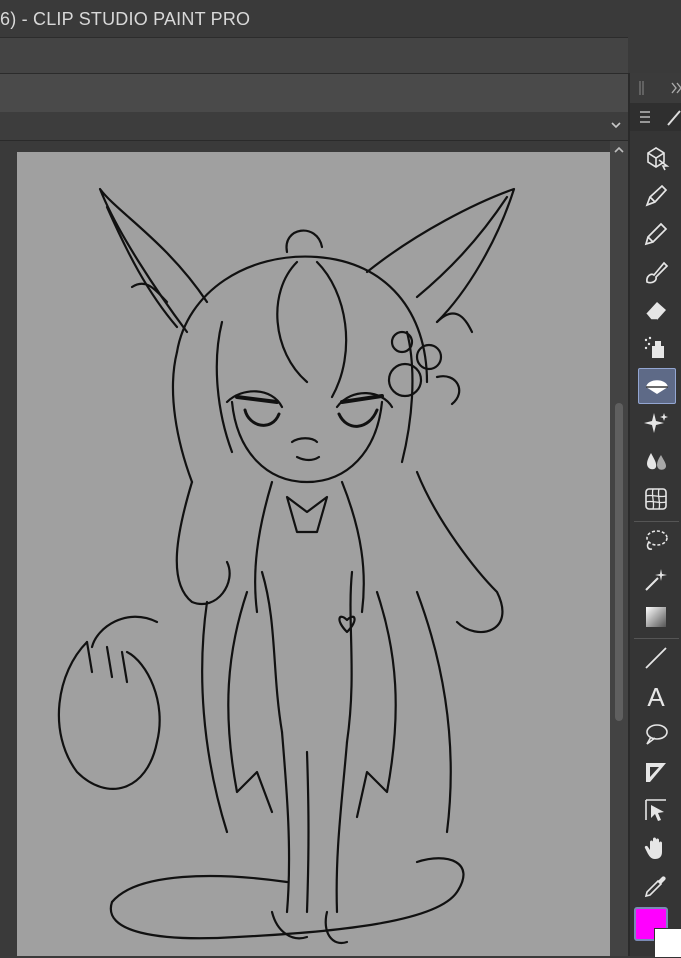  I want to click on menu-bar, so click(314, 55).